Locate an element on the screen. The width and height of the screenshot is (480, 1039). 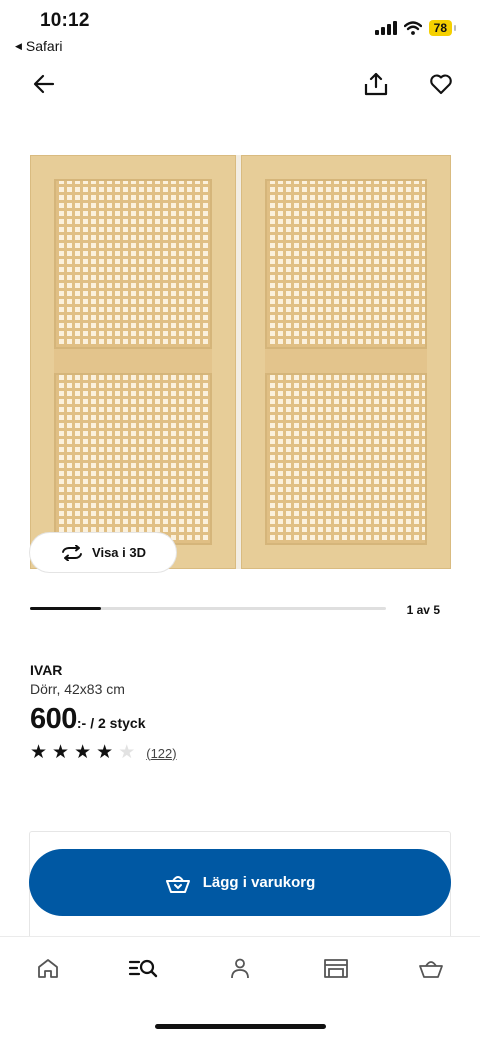
home-icon is located at coordinates (48, 968).